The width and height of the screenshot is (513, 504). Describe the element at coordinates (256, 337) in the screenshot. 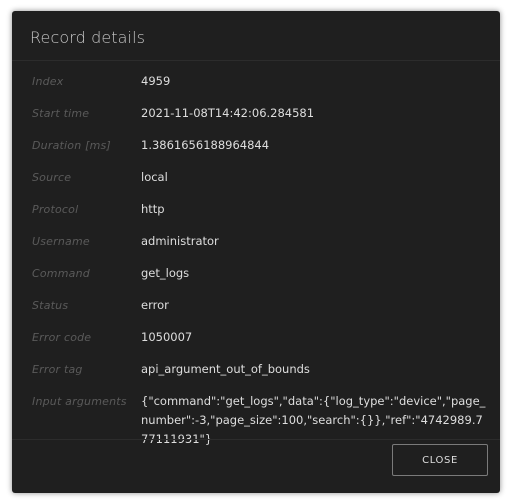

I see `field-row-error-code: Error code 1050007` at that location.